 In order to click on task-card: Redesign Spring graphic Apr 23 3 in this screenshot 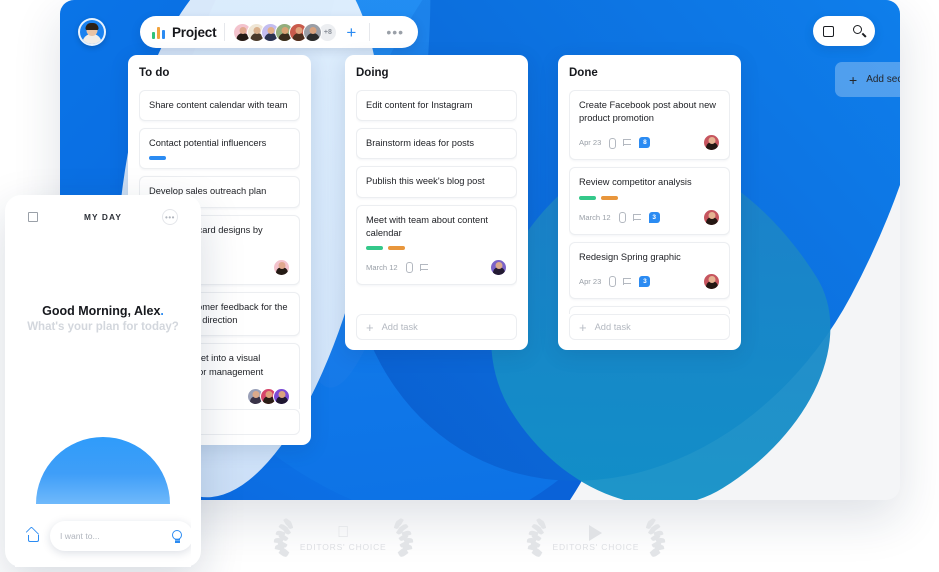, I will do `click(649, 270)`.